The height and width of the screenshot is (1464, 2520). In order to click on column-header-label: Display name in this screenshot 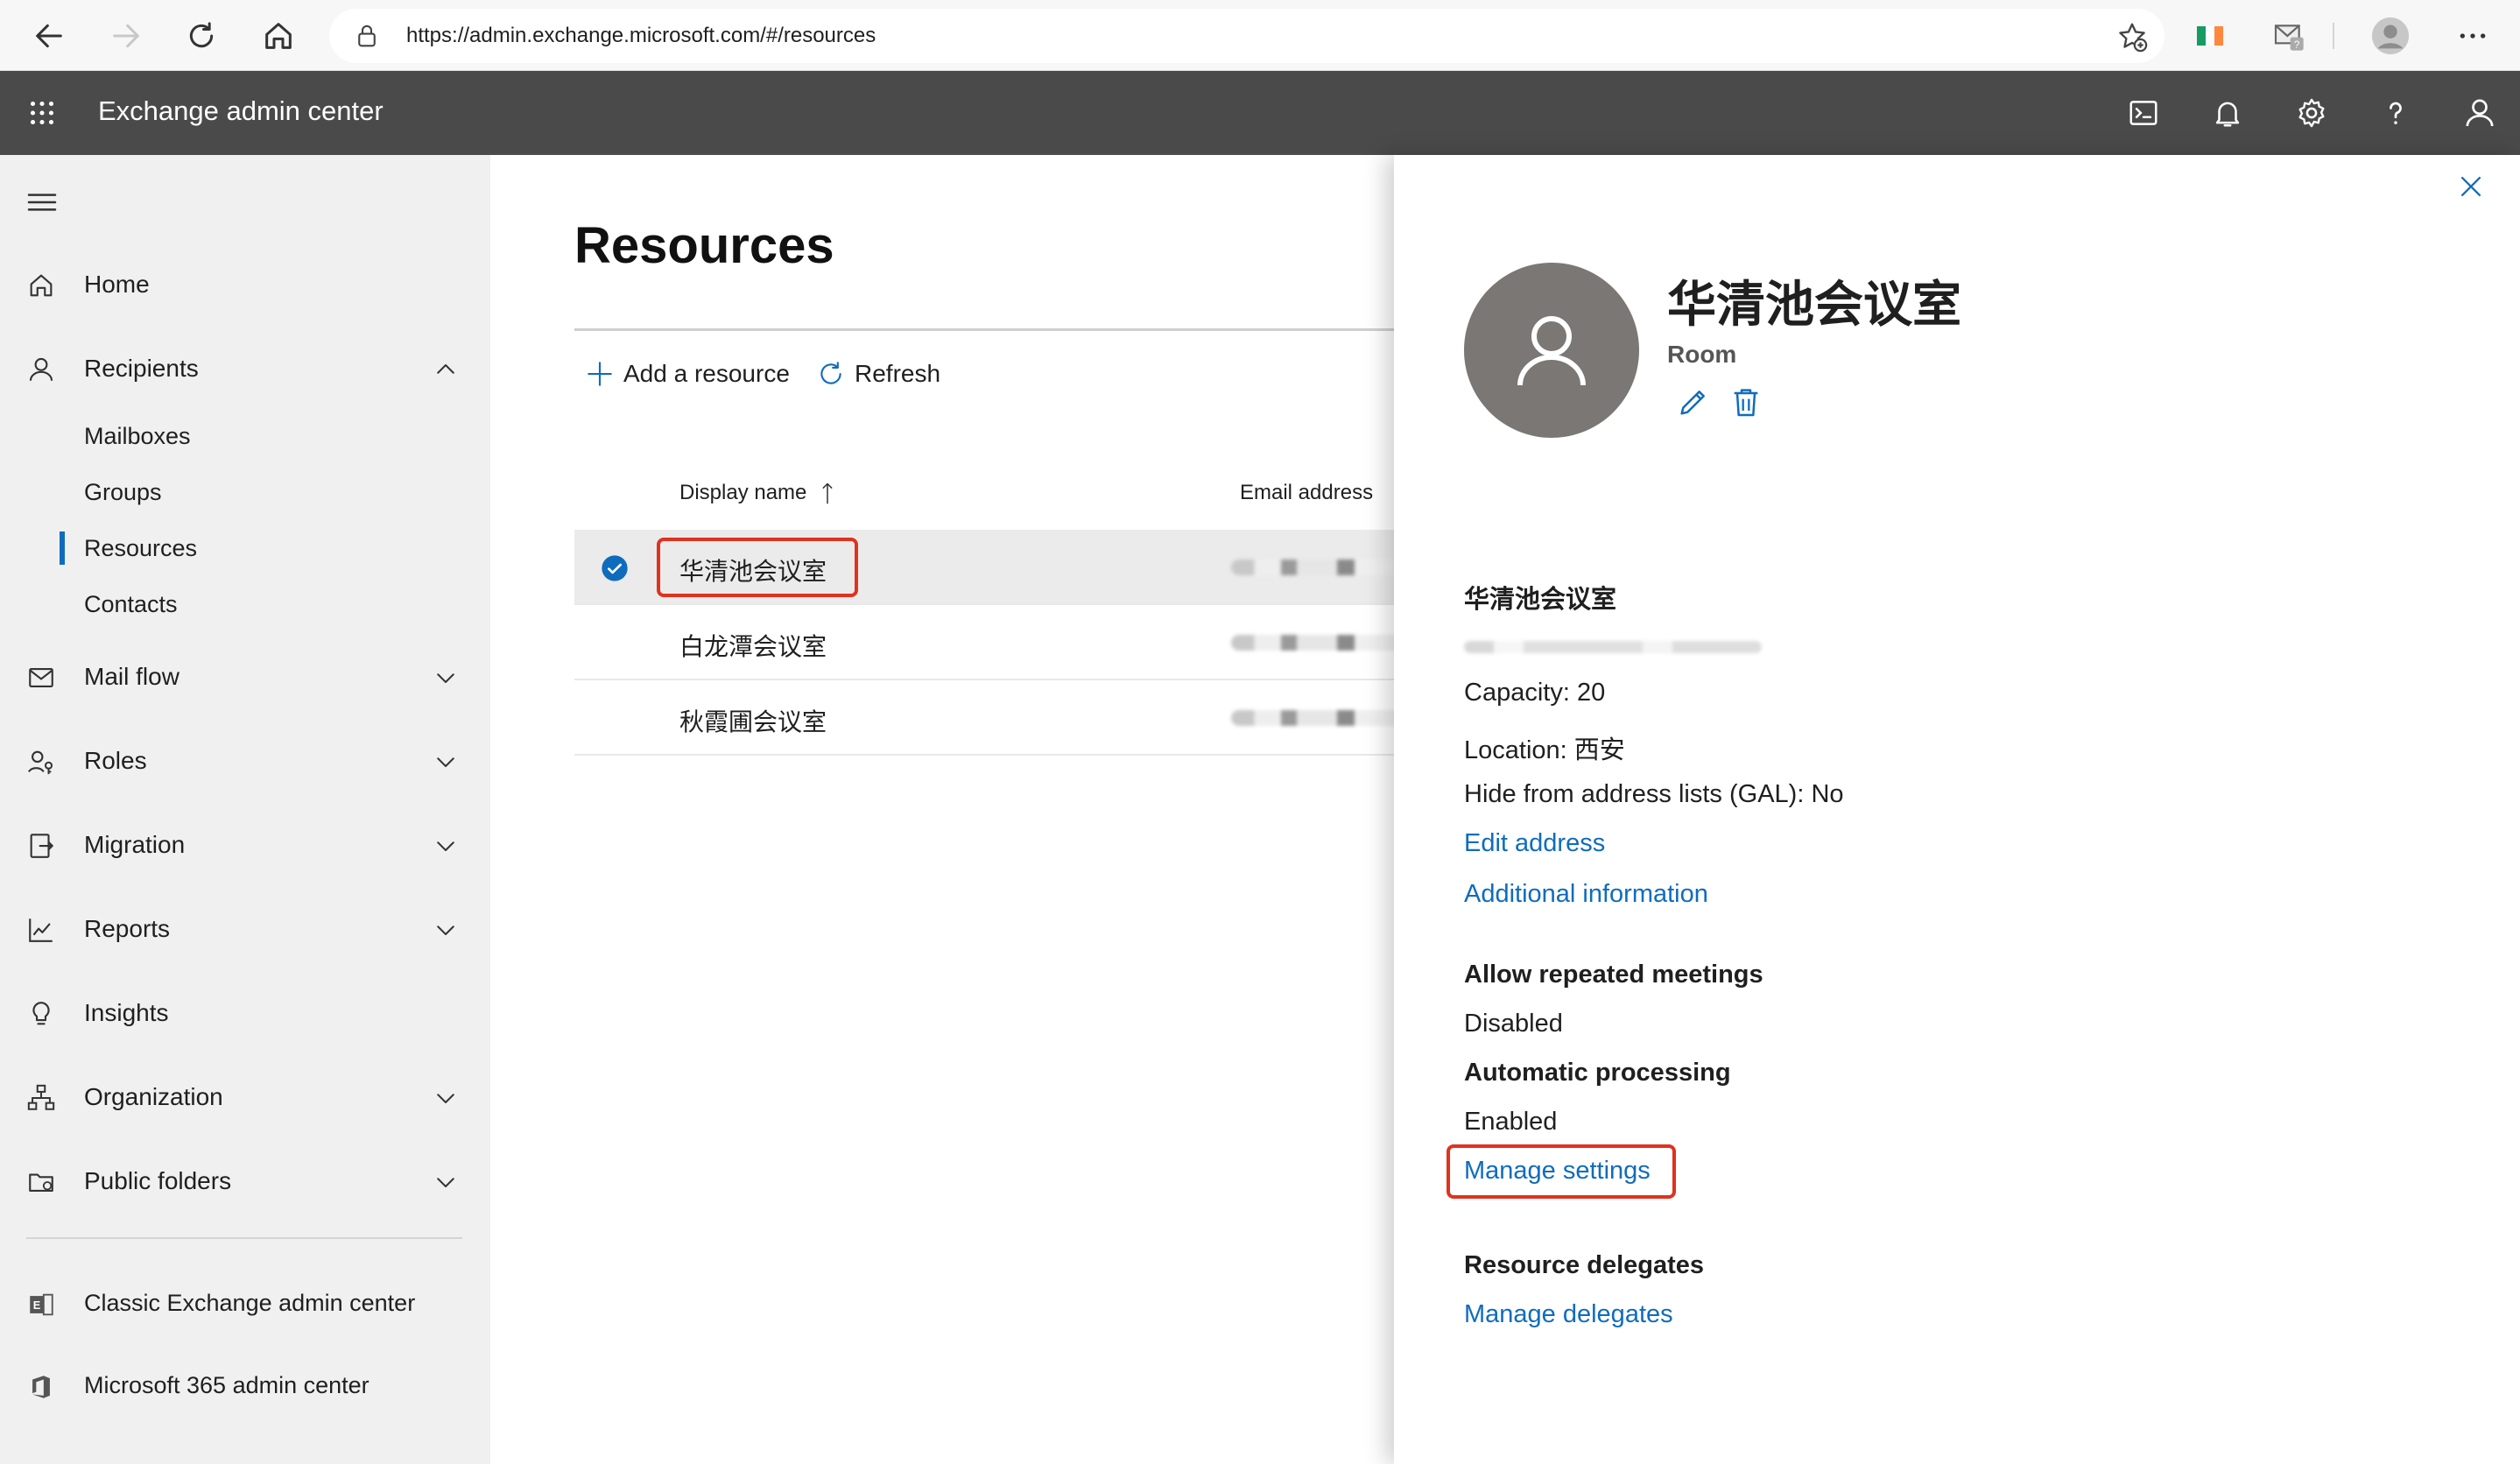, I will do `click(743, 492)`.